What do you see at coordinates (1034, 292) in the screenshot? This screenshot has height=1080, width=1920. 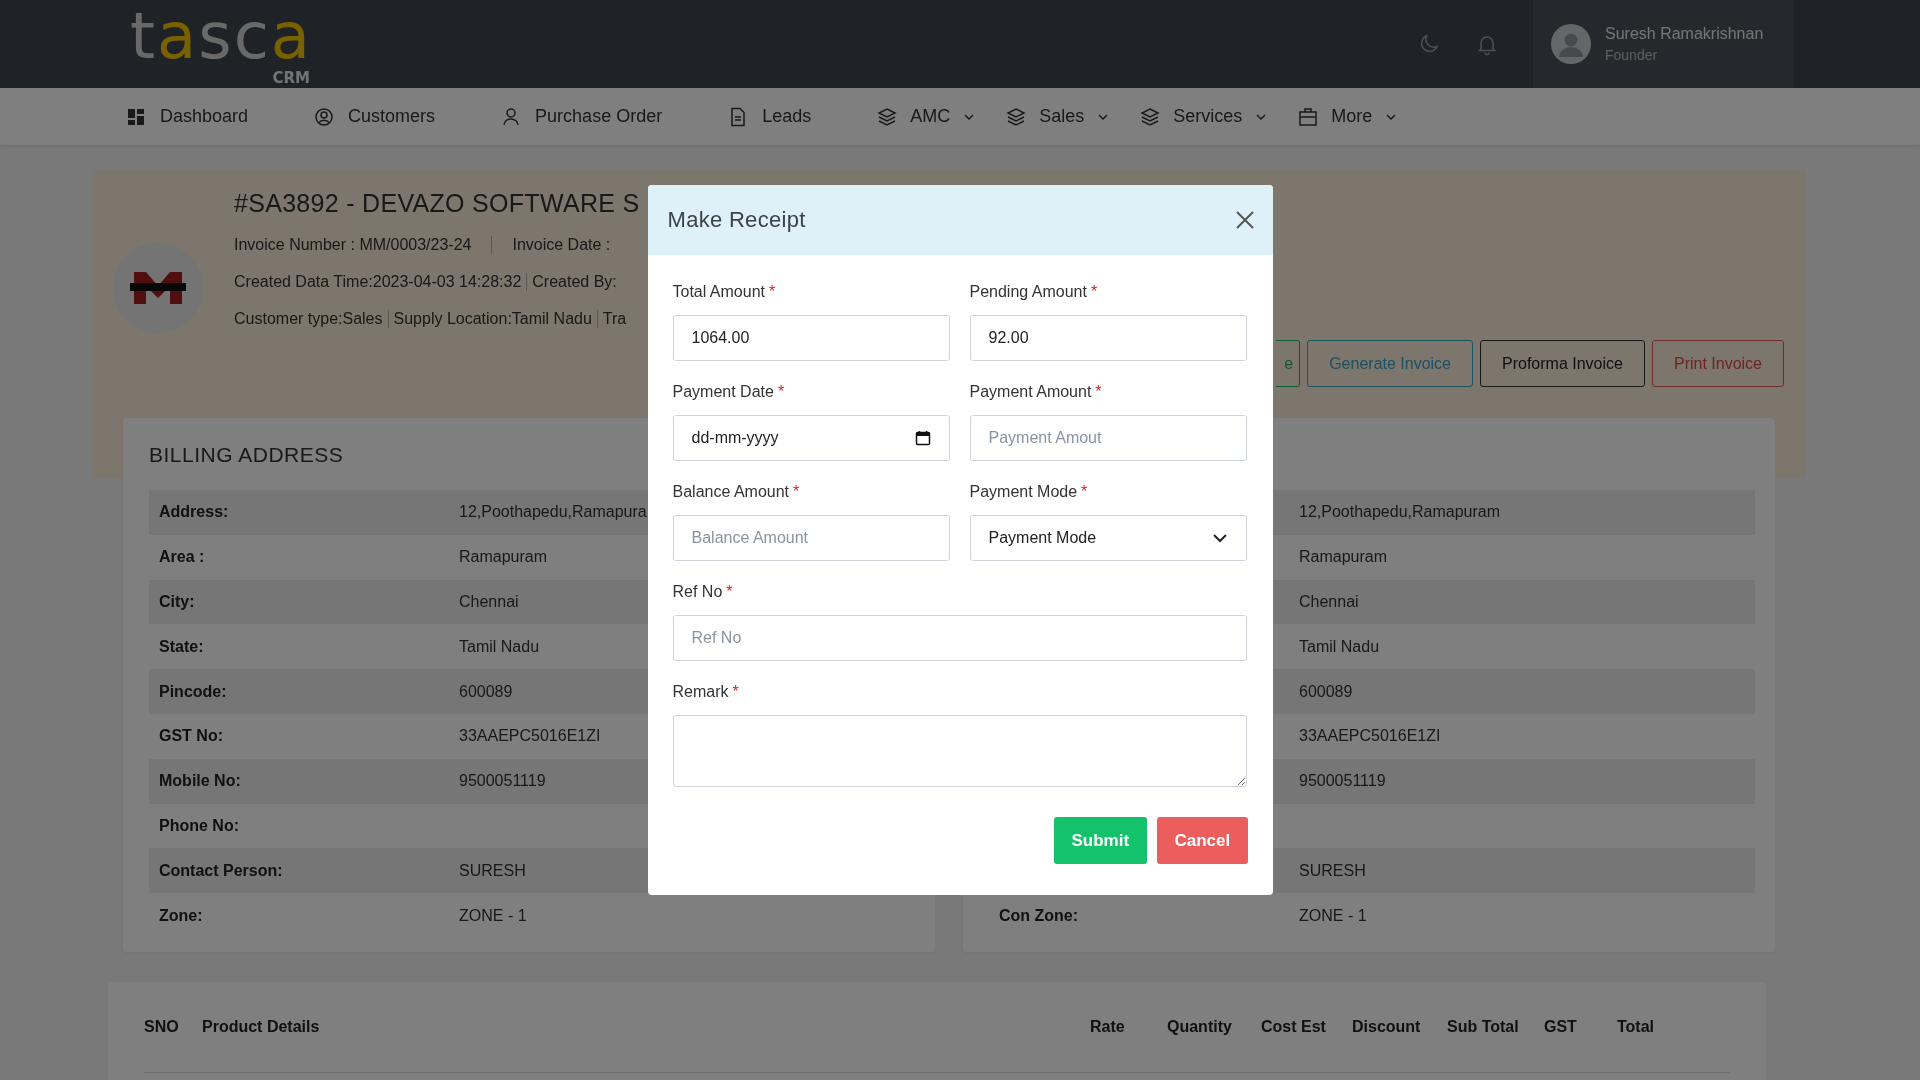 I see `field-label: Pending Amount *` at bounding box center [1034, 292].